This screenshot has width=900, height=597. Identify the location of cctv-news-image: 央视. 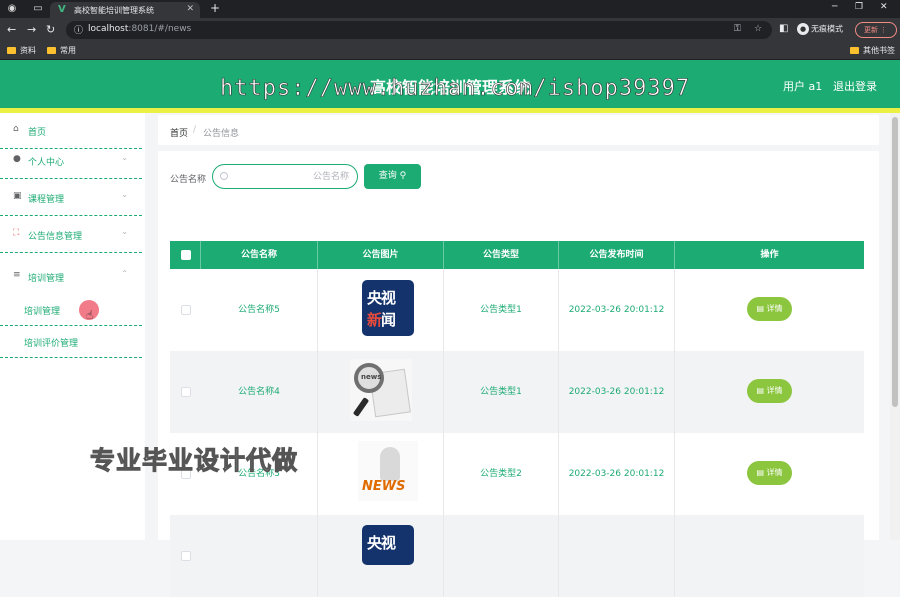
(388, 545).